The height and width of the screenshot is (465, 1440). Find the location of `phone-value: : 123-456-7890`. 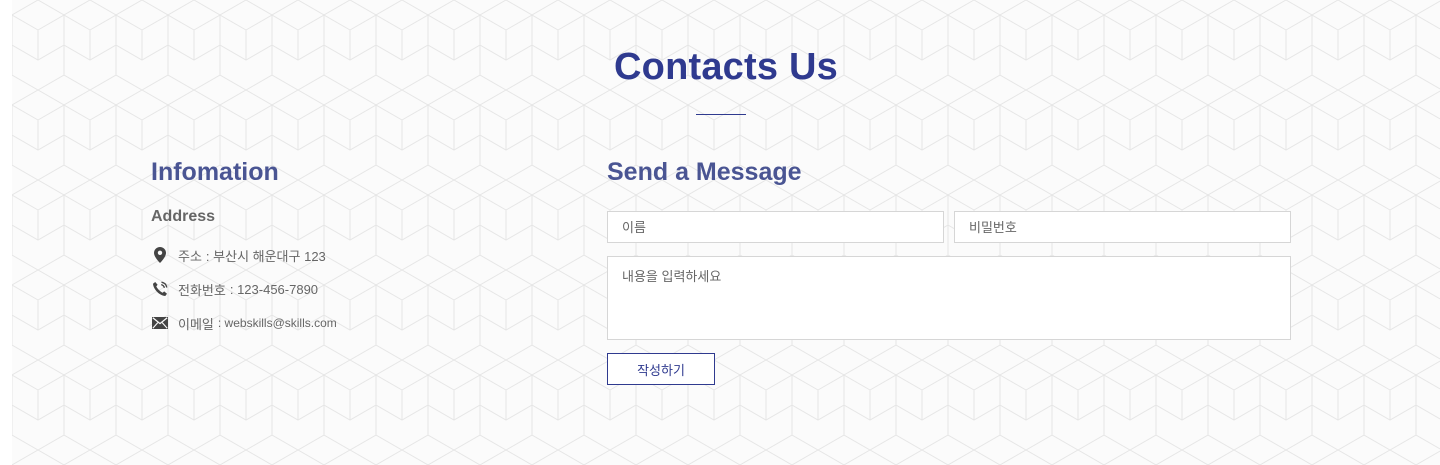

phone-value: : 123-456-7890 is located at coordinates (274, 289).